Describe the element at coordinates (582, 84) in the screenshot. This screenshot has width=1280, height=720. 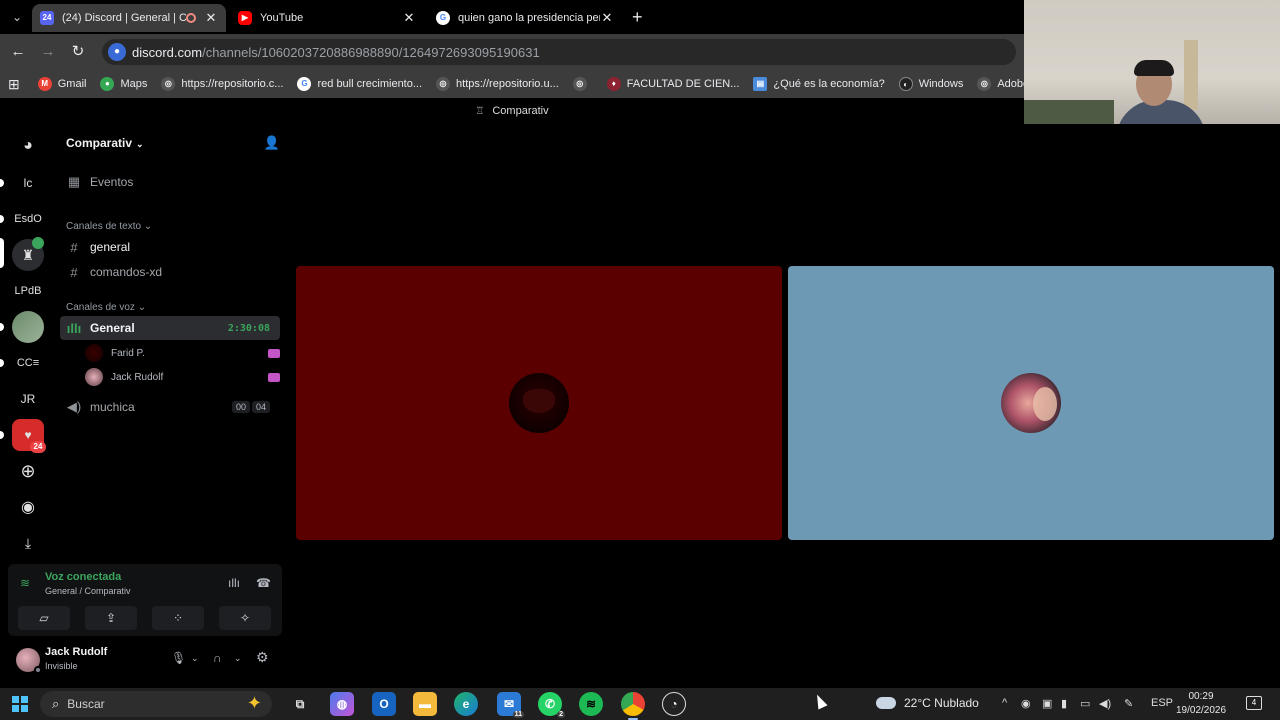
I see `bookmark-globe: ◎` at that location.